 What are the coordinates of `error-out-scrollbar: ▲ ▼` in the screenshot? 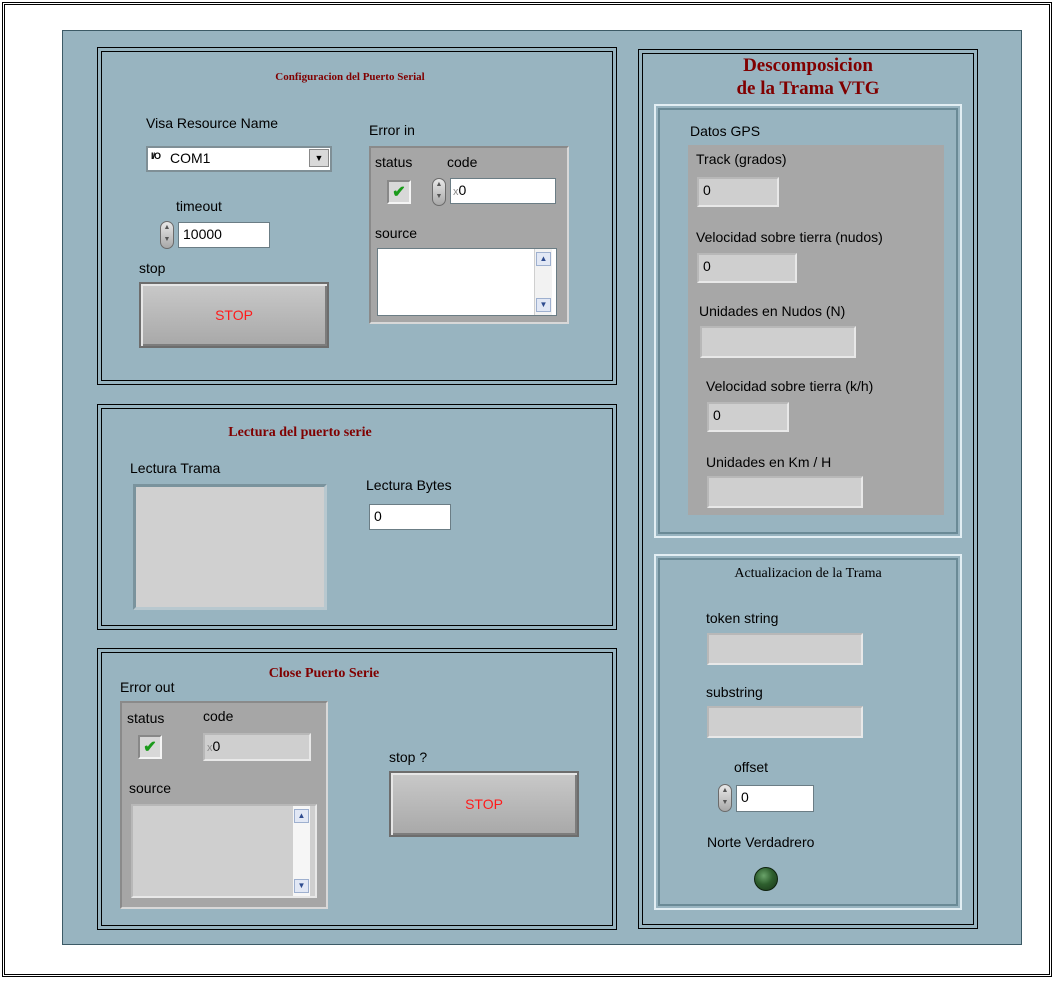 It's located at (301, 851).